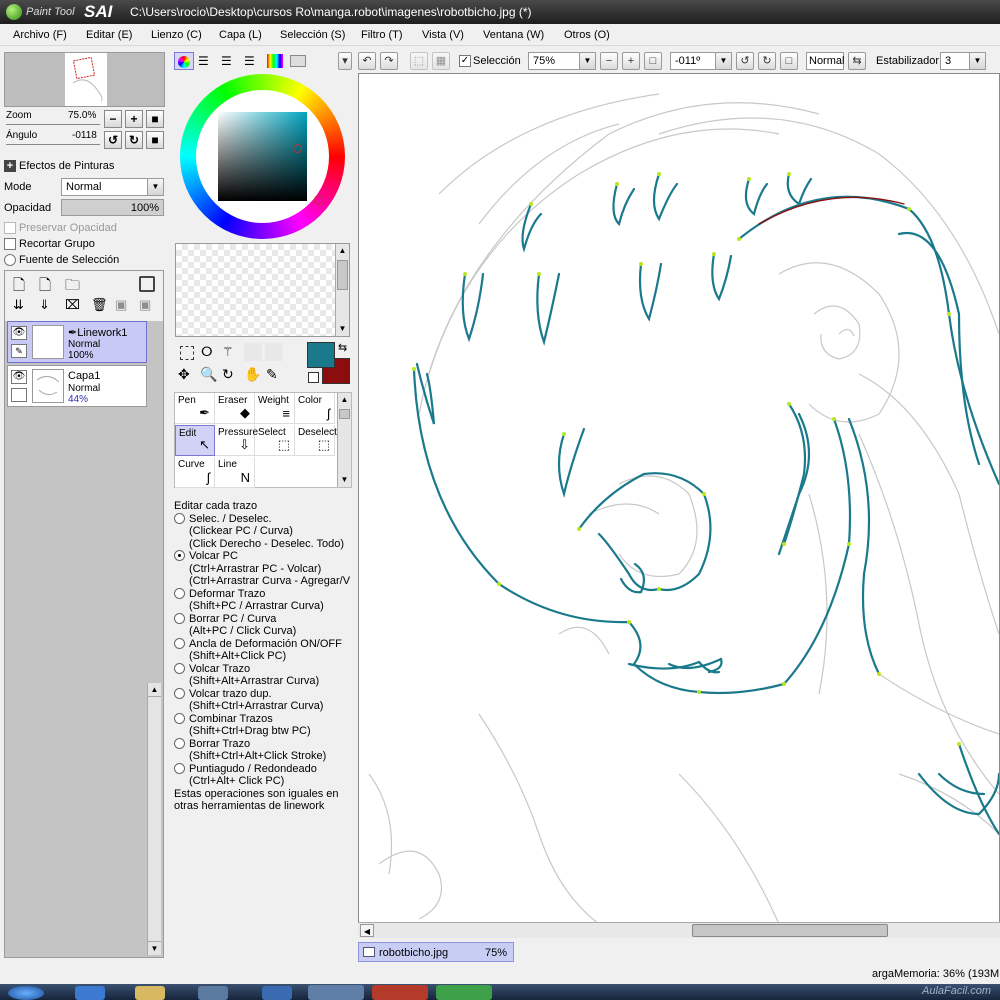  I want to click on pen-edit-icon, so click(19, 395).